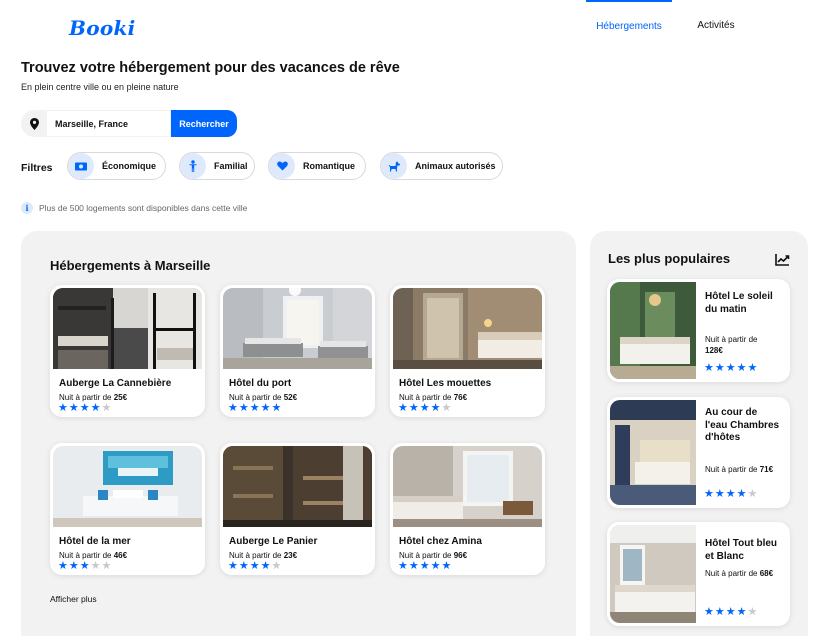 This screenshot has width=828, height=636. I want to click on filter-animaux: Animaux autorisés, so click(441, 166).